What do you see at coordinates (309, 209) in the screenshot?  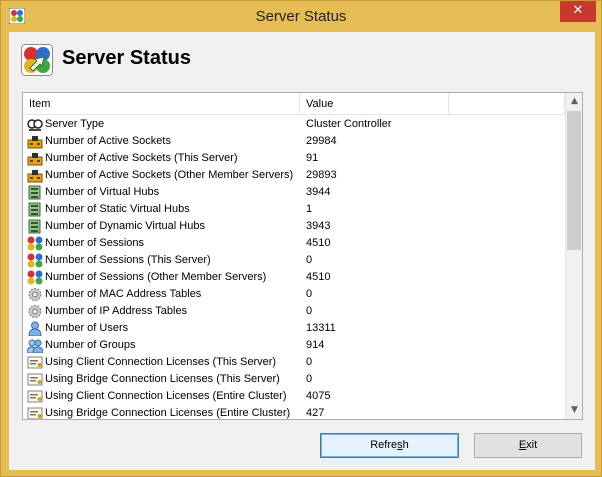 I see `list-item-value: 1` at bounding box center [309, 209].